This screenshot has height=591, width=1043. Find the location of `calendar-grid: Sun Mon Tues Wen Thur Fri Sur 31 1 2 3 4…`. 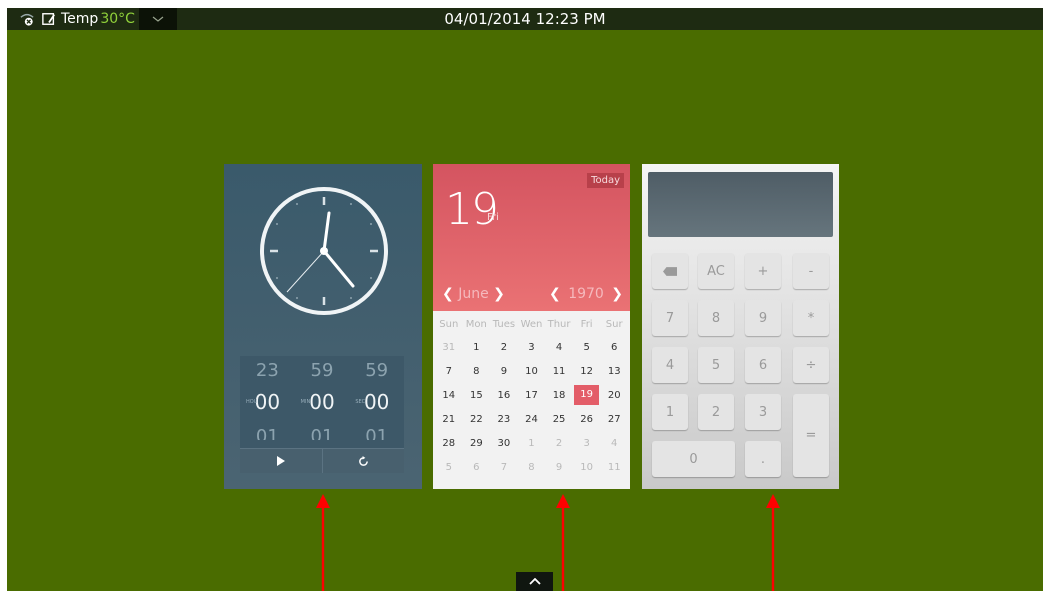

calendar-grid: Sun Mon Tues Wen Thur Fri Sur 31 1 2 3 4… is located at coordinates (531, 396).